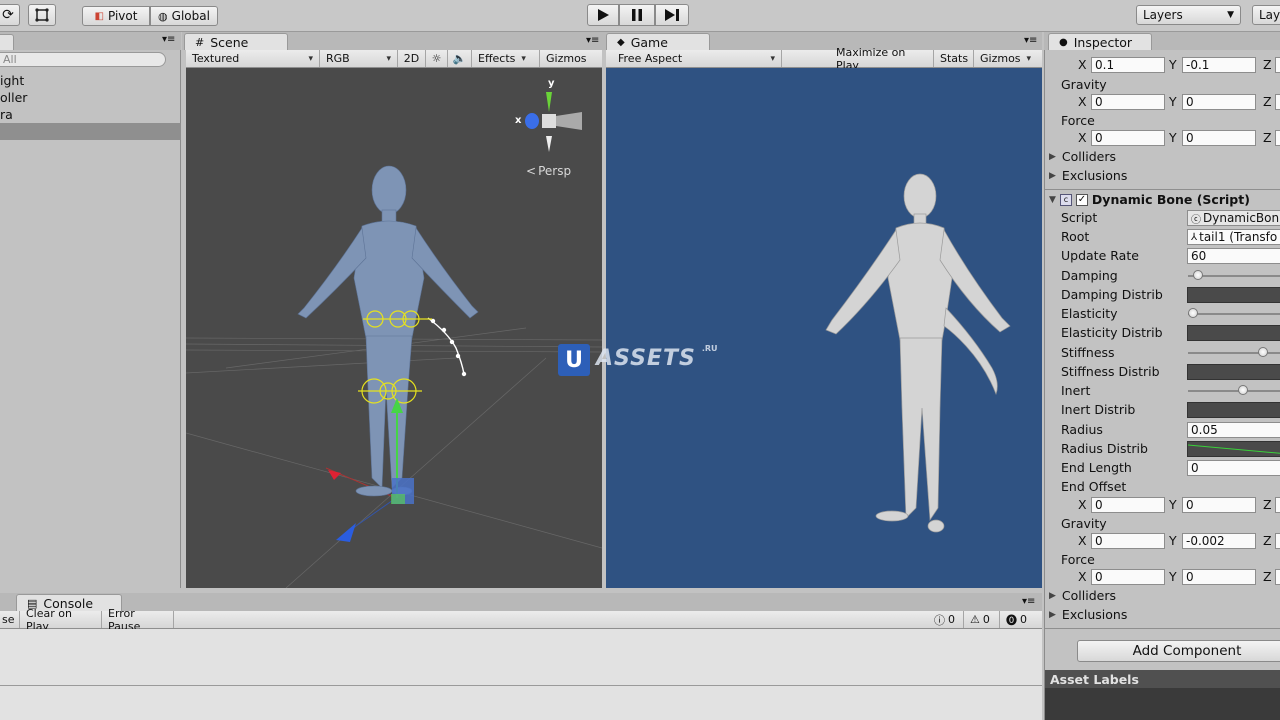 The width and height of the screenshot is (1280, 720). Describe the element at coordinates (83, 59) in the screenshot. I see `hierarchy-search-input: All` at that location.